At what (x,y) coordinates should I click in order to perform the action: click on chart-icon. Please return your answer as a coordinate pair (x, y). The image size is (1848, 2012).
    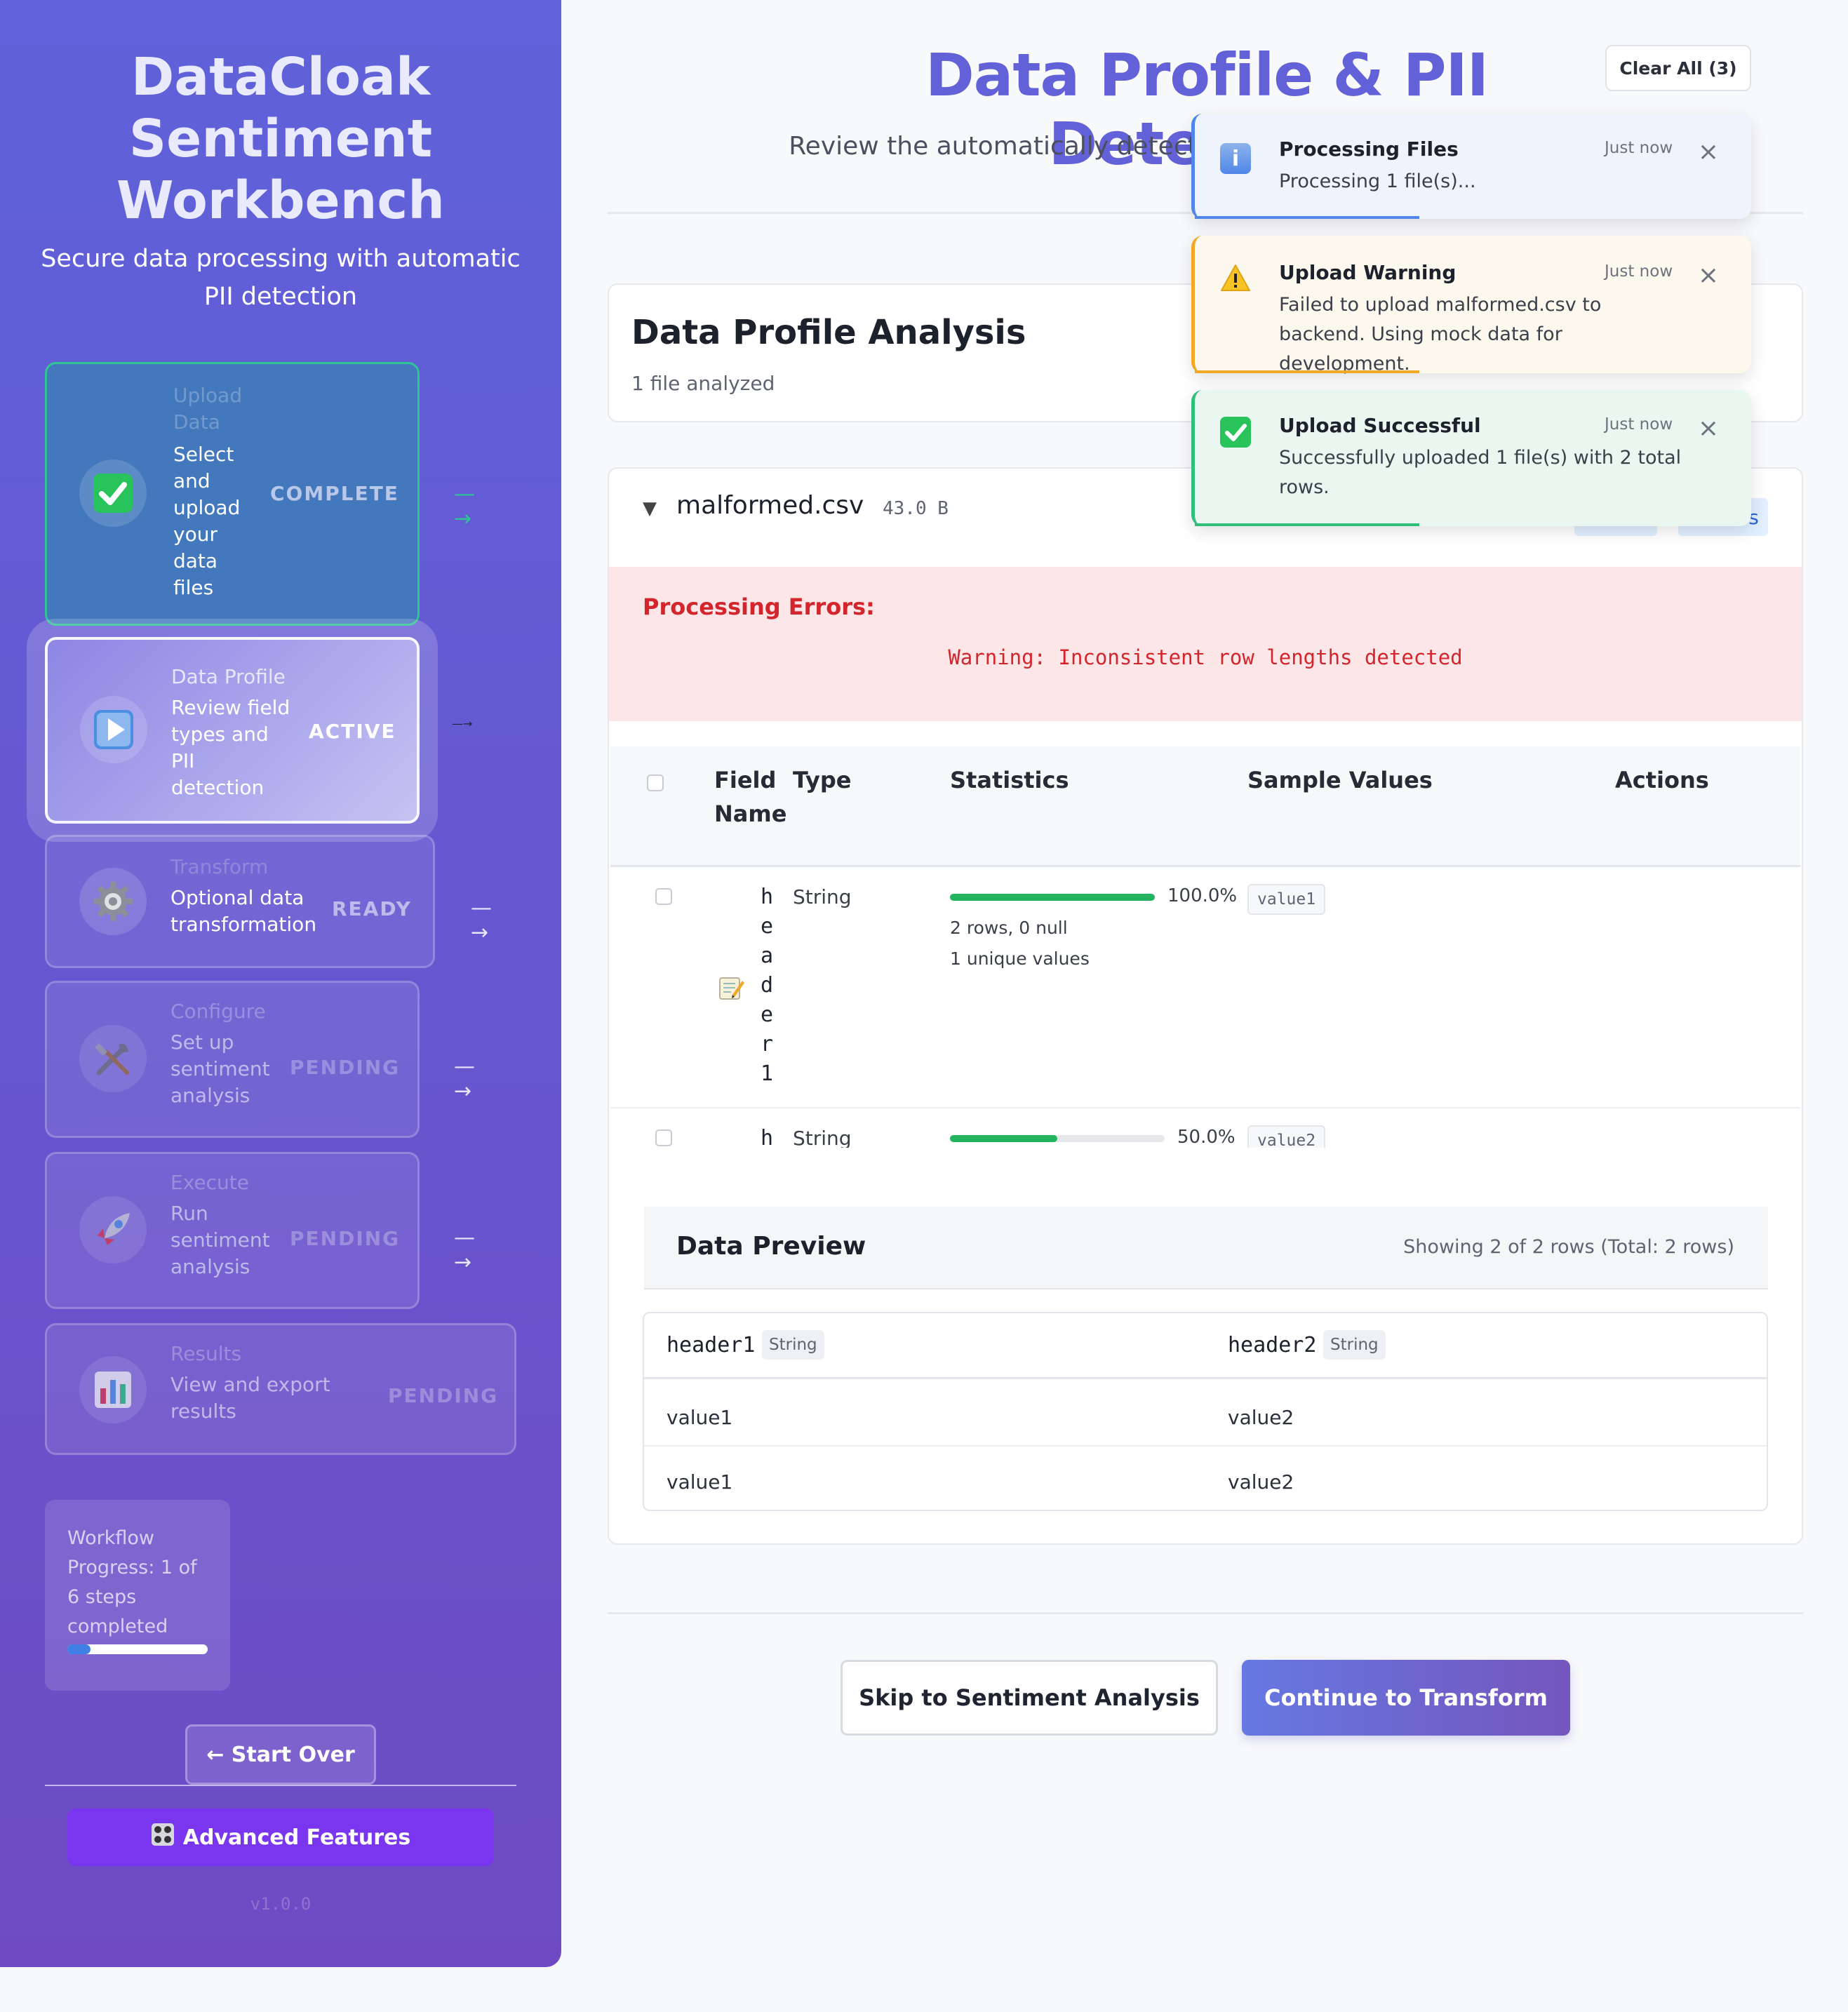
    Looking at the image, I should click on (113, 1390).